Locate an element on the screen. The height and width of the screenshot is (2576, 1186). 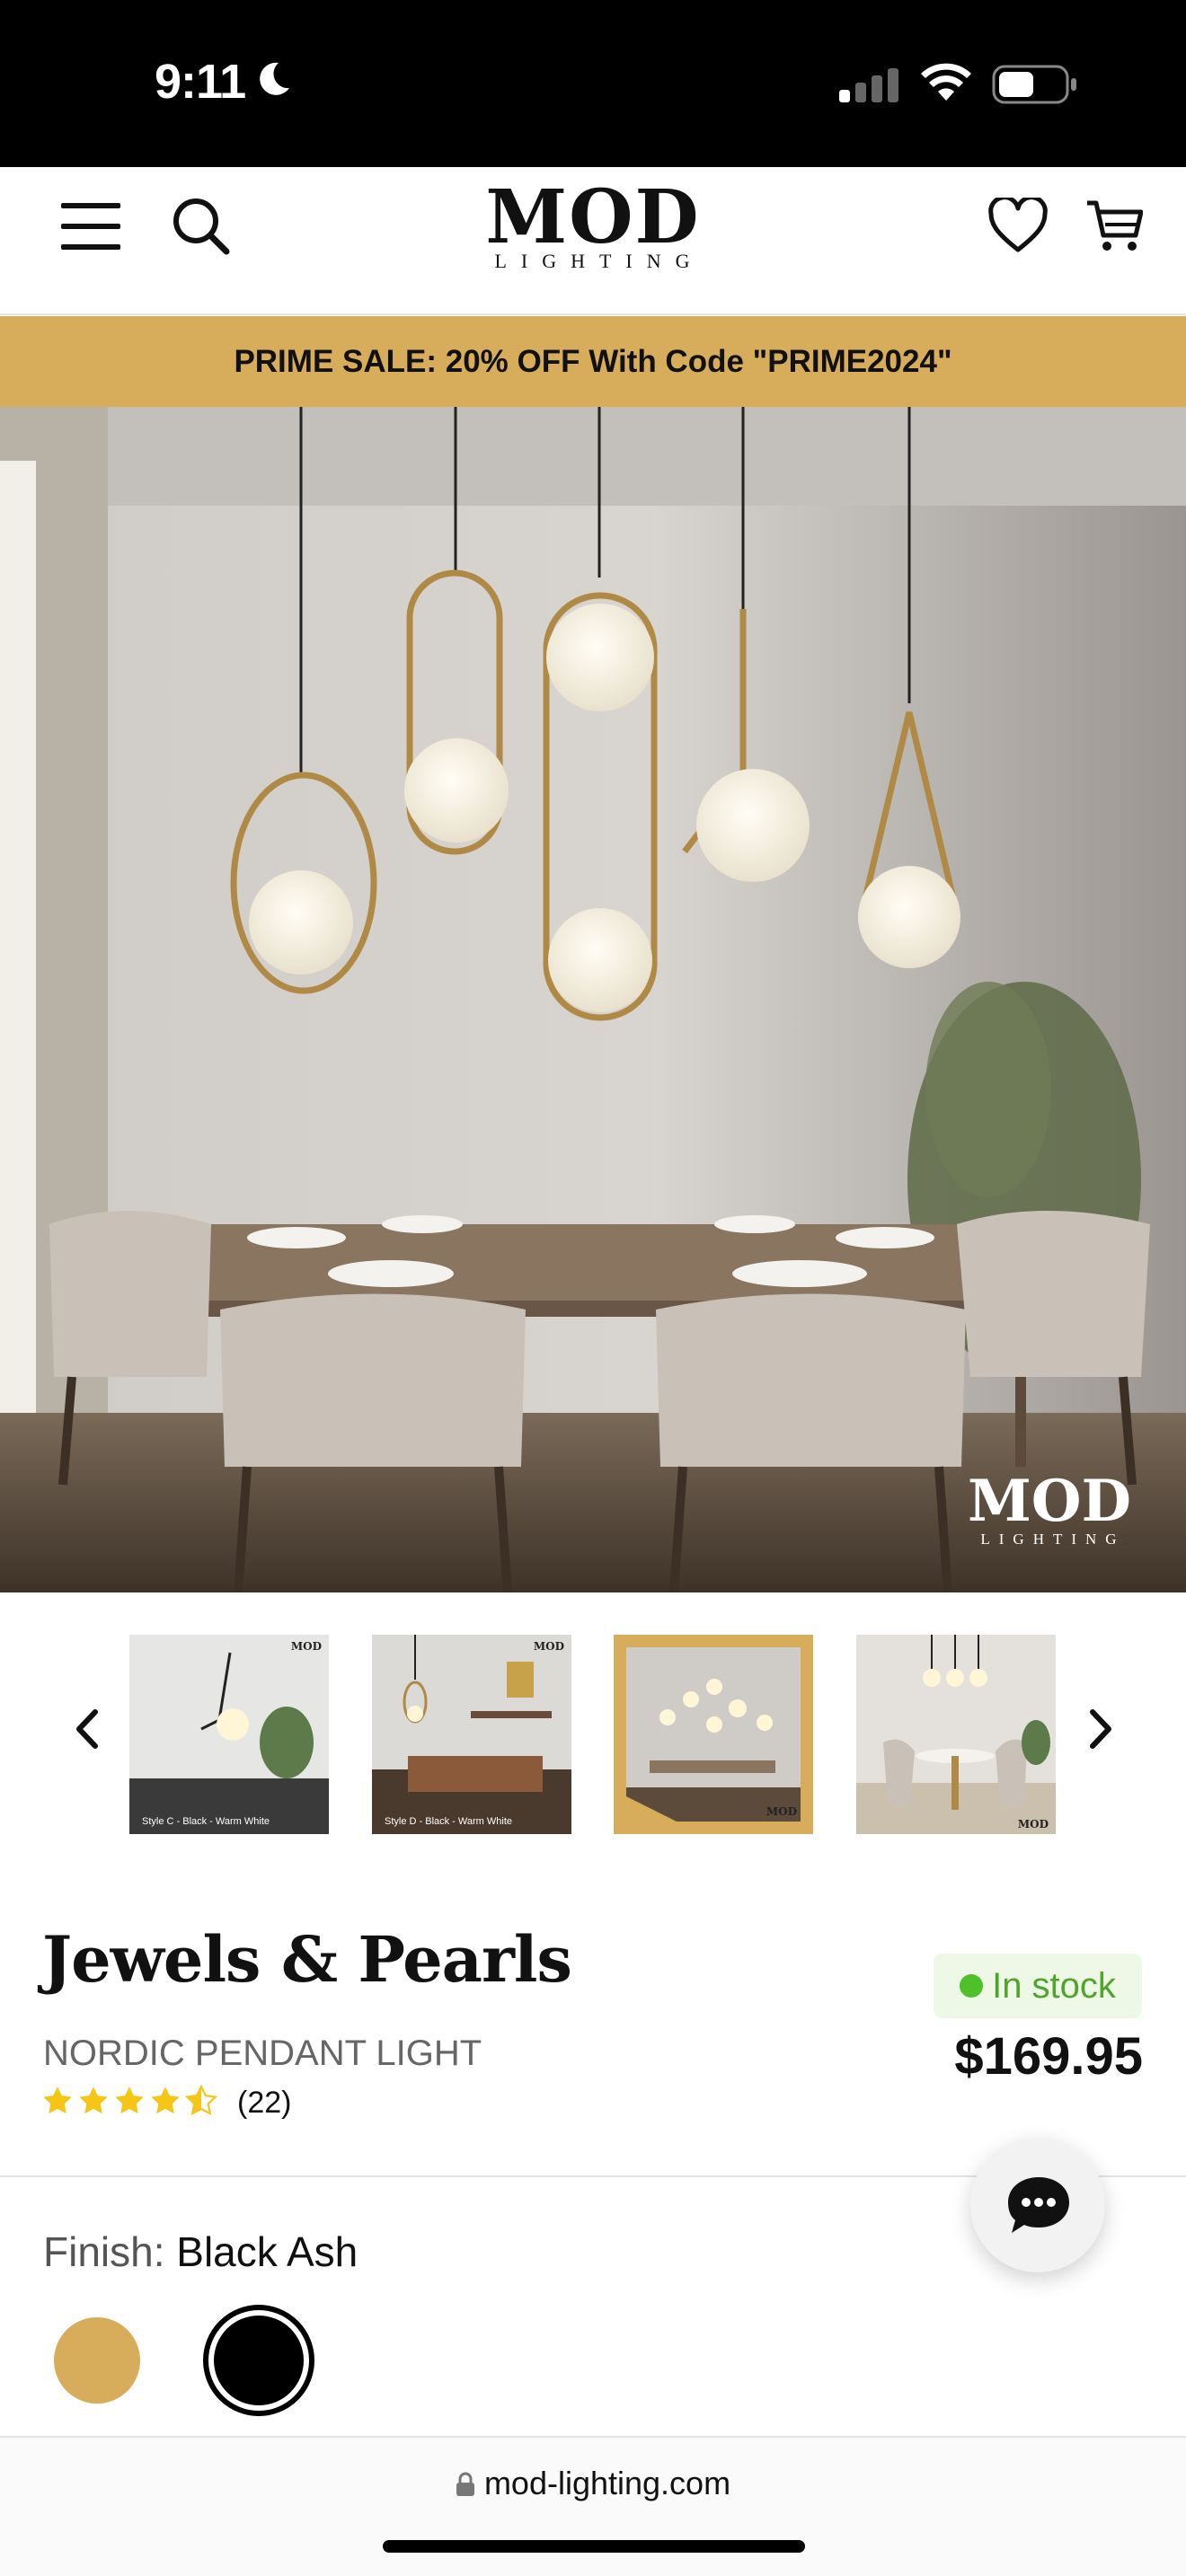
home-indicator is located at coordinates (594, 2546).